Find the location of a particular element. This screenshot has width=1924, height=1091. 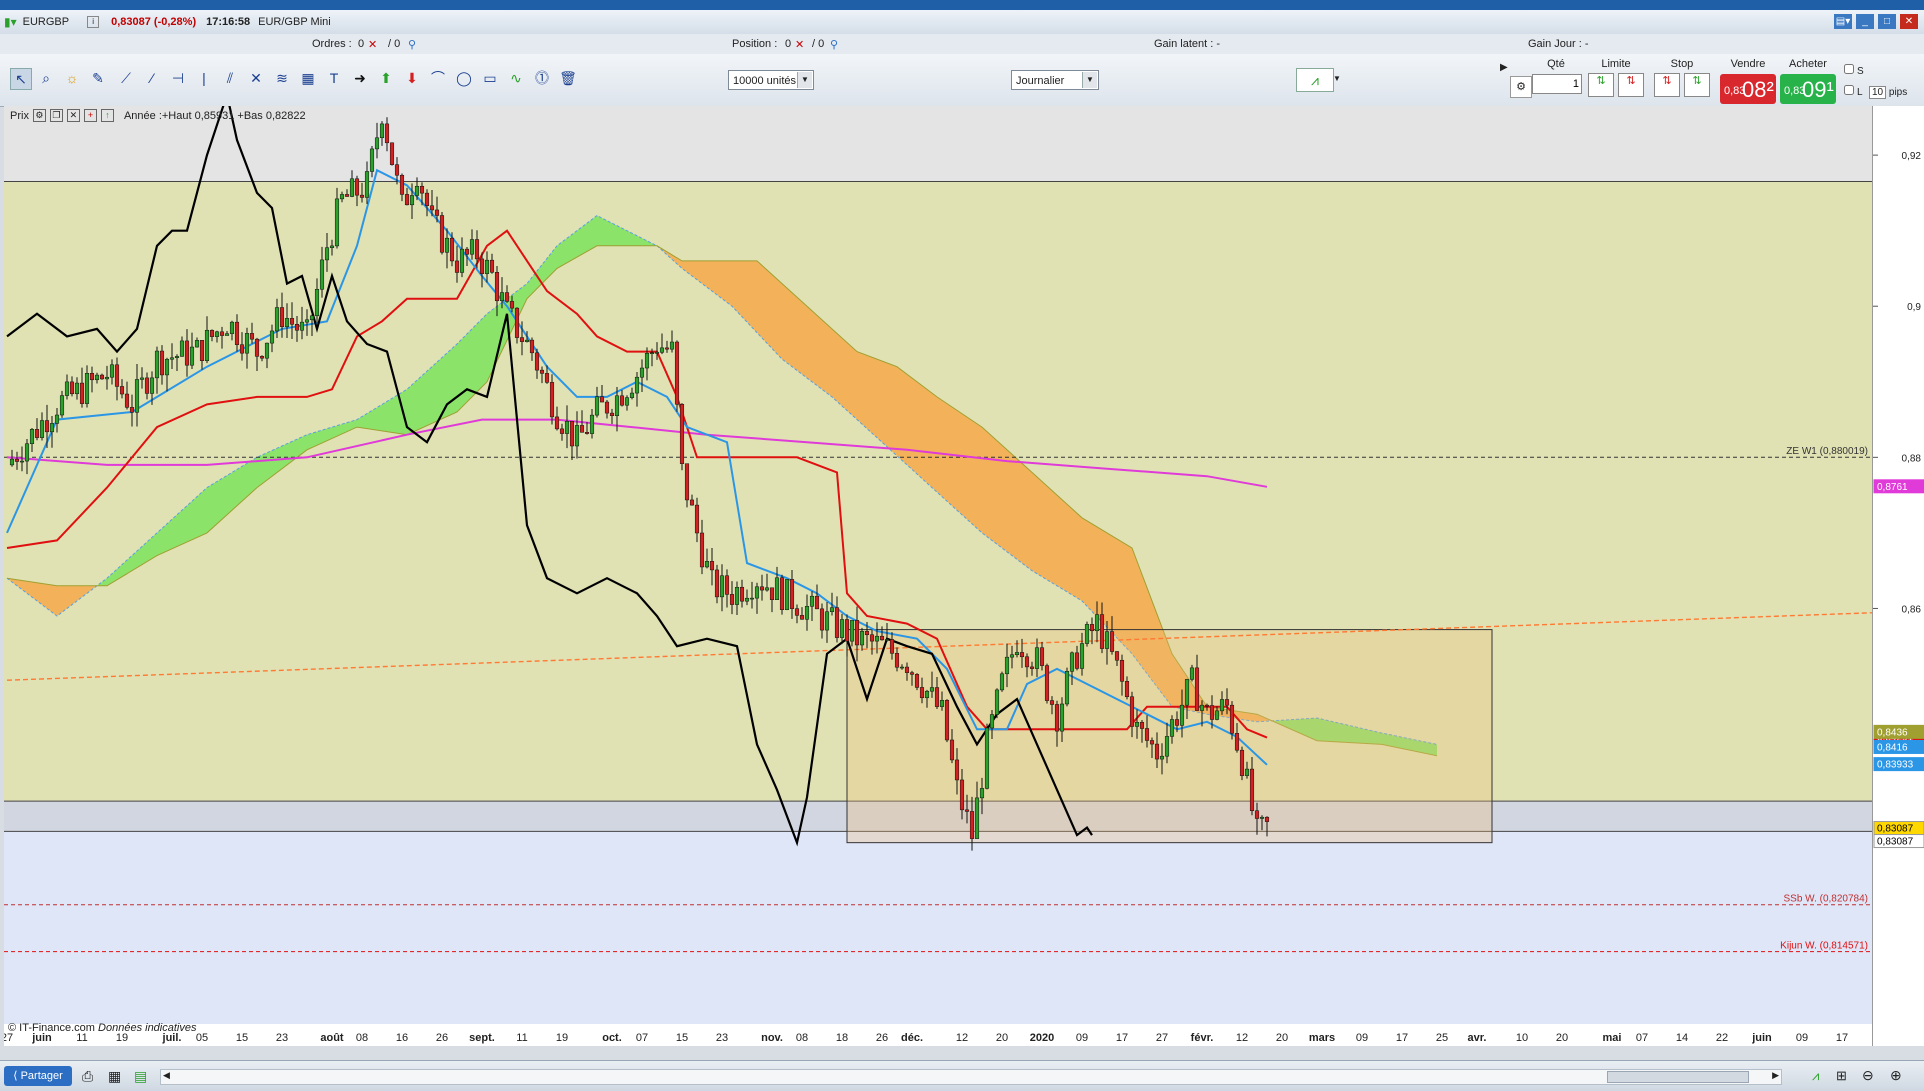

price-label: 0,8436 is located at coordinates (1892, 732).